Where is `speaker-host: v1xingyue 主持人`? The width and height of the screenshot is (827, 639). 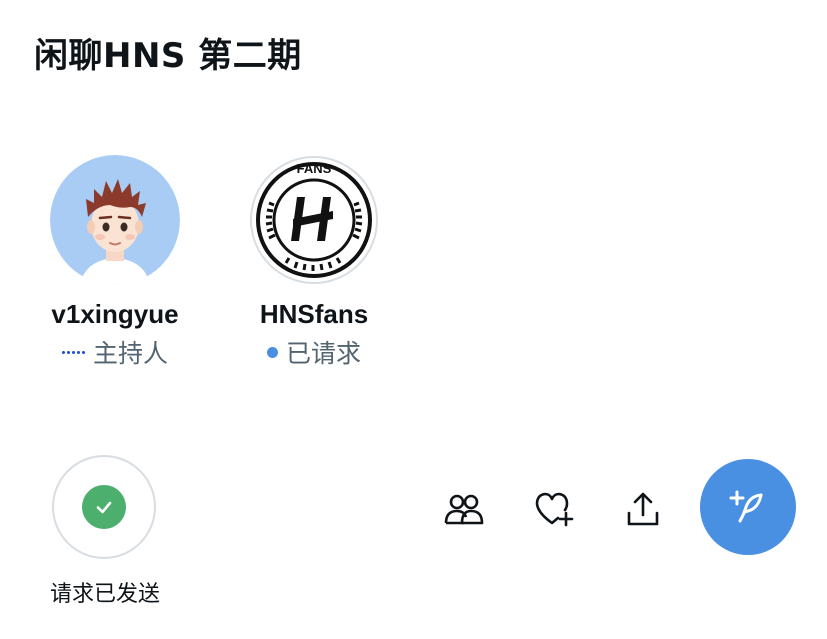 speaker-host: v1xingyue 主持人 is located at coordinates (115, 262).